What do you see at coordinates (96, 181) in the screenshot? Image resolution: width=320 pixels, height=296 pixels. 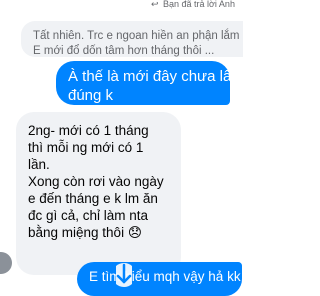 I see `message-line: Xong còn rơi vào ngày` at bounding box center [96, 181].